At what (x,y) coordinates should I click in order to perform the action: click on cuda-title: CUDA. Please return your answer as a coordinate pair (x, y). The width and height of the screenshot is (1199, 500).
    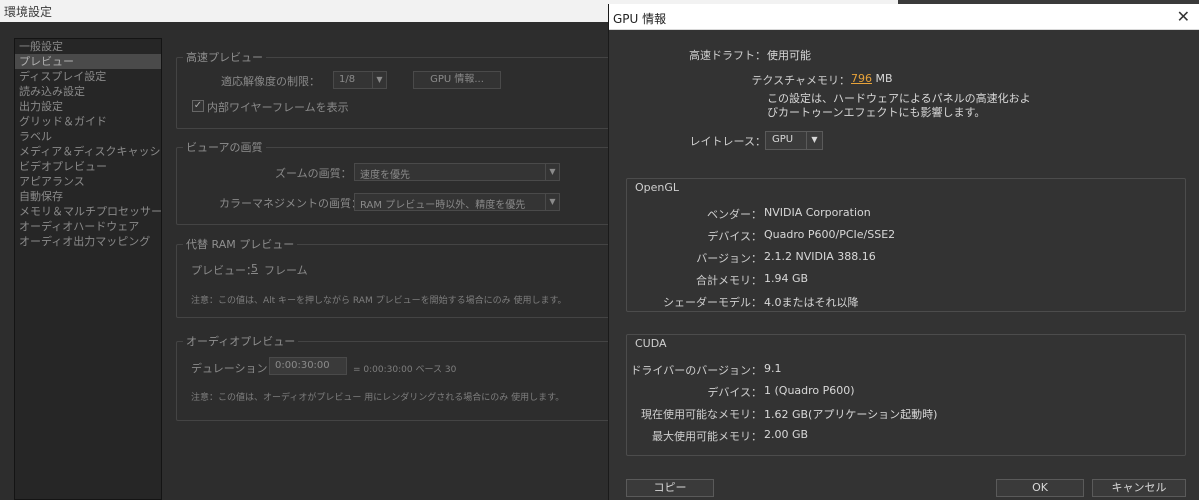
    Looking at the image, I should click on (651, 343).